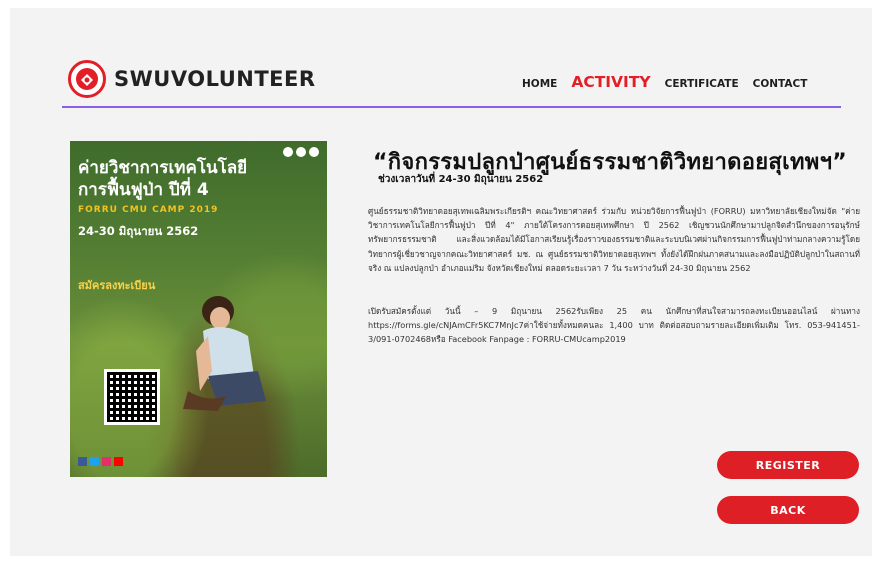 The height and width of the screenshot is (561, 882). Describe the element at coordinates (224, 353) in the screenshot. I see `planting-person-illustration` at that location.